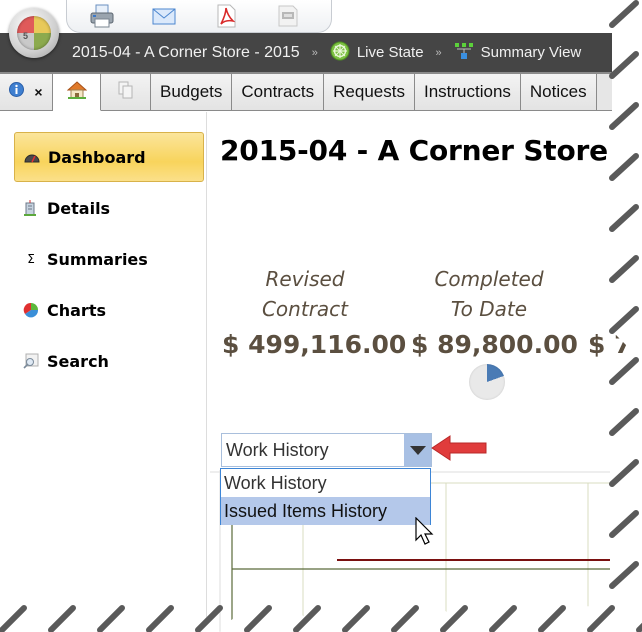 This screenshot has height=632, width=642. I want to click on live-state-icon, so click(340, 53).